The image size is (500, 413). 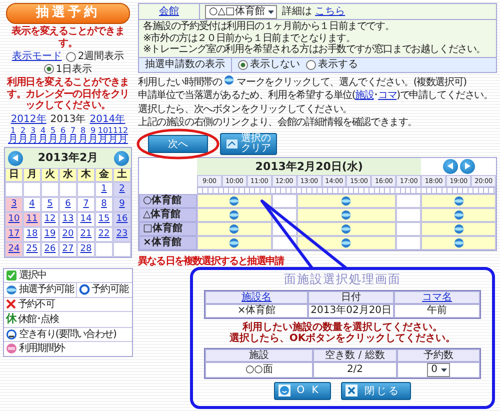 What do you see at coordinates (104, 204) in the screenshot?
I see `calendar-day: 8` at bounding box center [104, 204].